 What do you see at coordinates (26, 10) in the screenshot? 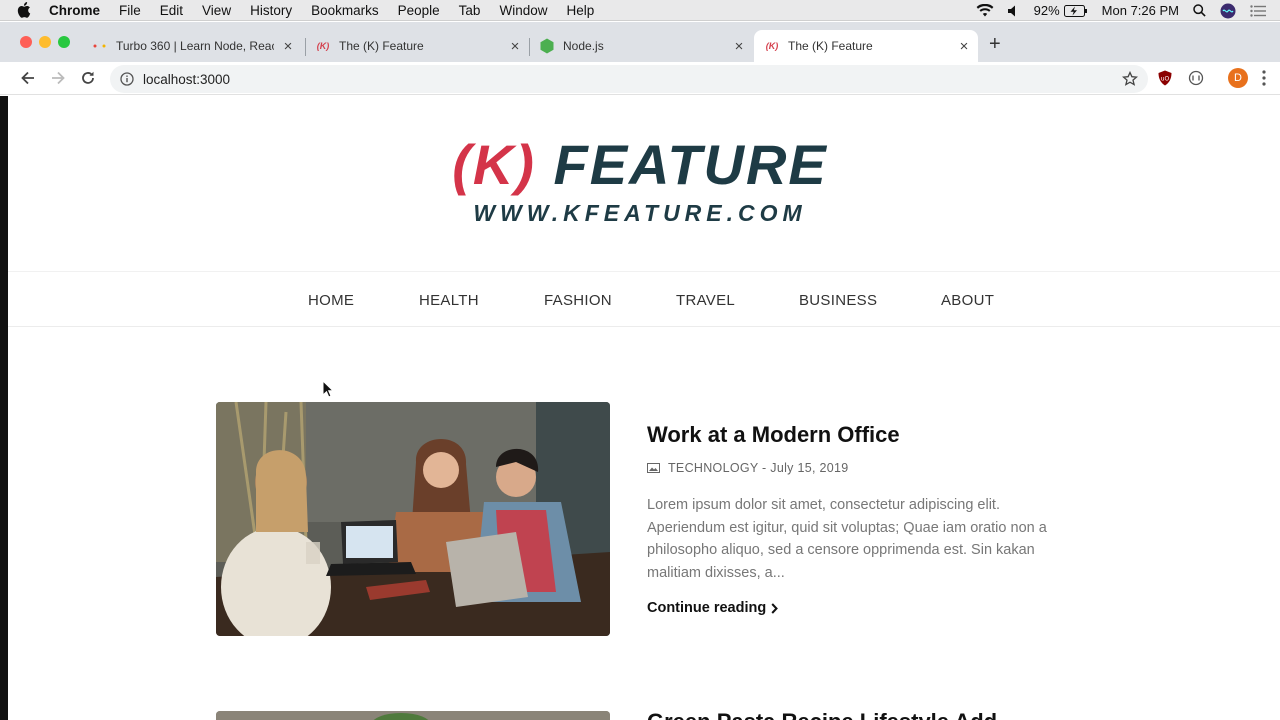
I see `apple-icon` at bounding box center [26, 10].